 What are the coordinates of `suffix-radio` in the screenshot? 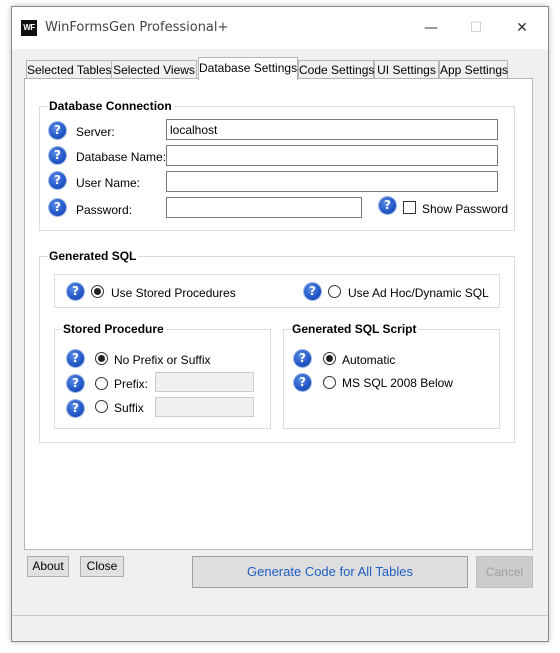 It's located at (101, 406).